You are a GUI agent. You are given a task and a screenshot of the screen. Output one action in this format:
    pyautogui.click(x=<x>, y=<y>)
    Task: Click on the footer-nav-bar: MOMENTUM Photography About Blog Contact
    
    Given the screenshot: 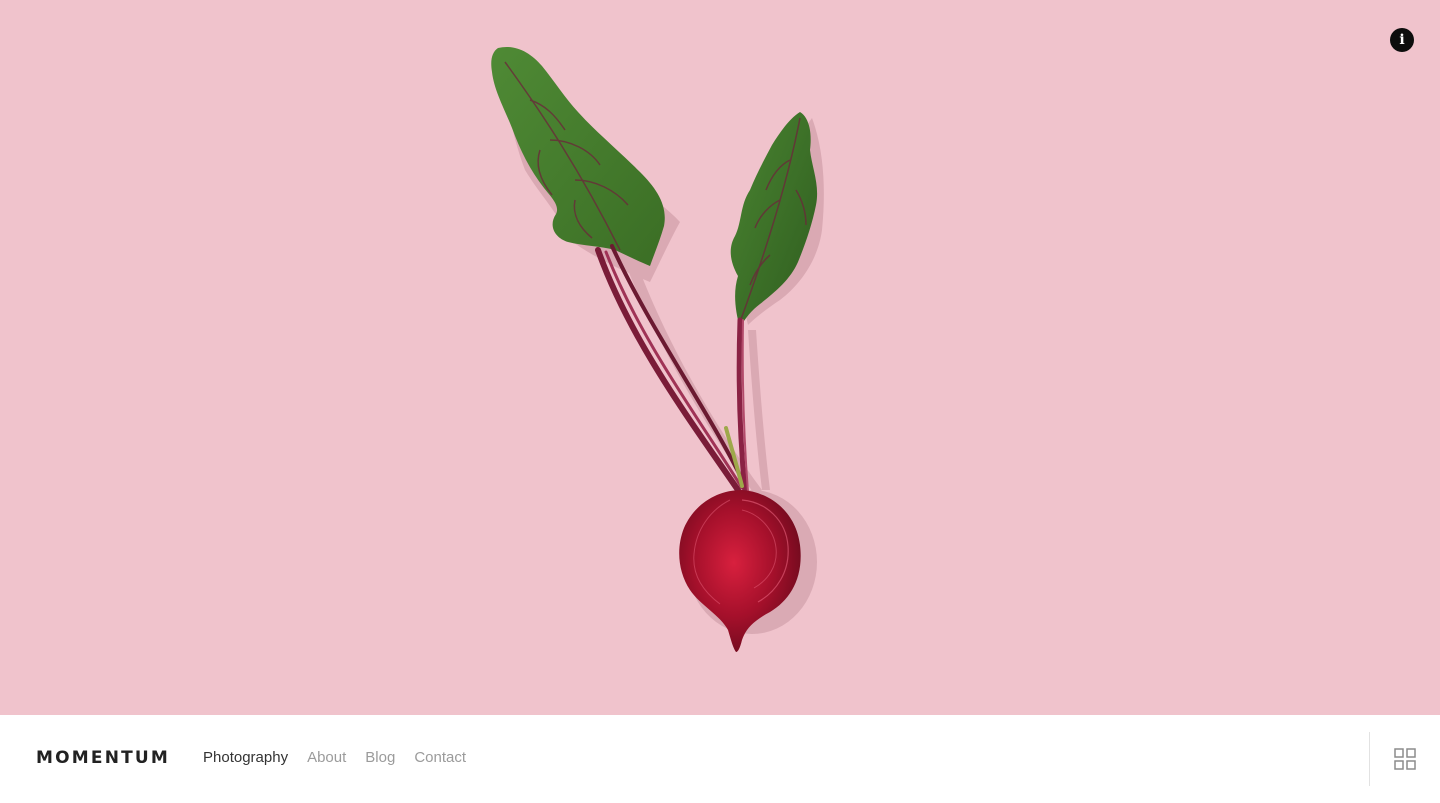 What is the action you would take?
    pyautogui.click(x=720, y=759)
    